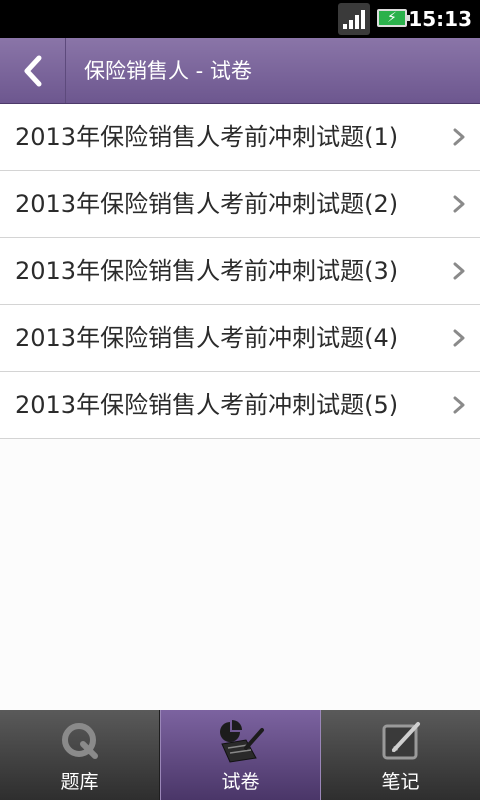  I want to click on page-title: 保险销售人 - 试卷, so click(168, 71).